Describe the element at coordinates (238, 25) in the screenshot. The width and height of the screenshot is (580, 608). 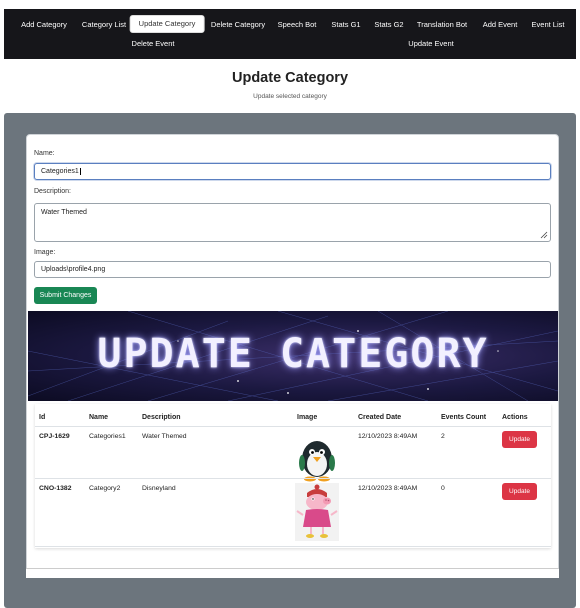
I see `nav-delete-category: Delete Category` at that location.